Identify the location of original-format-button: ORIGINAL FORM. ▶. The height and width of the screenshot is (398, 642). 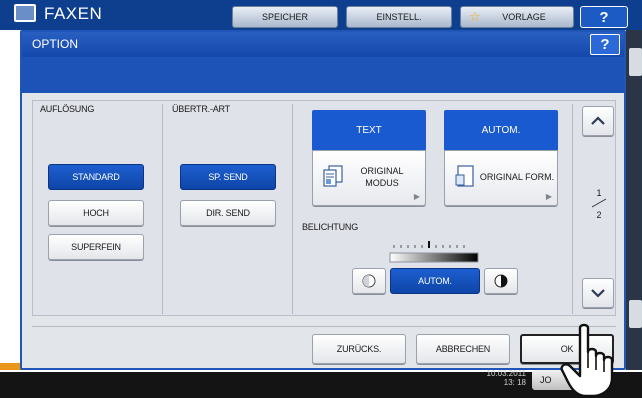
(501, 178).